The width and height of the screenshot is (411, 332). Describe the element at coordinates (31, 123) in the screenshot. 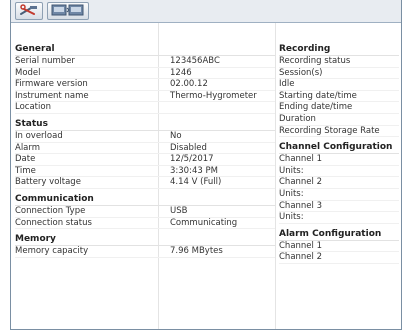

I see `section-header-status-label: Status` at that location.